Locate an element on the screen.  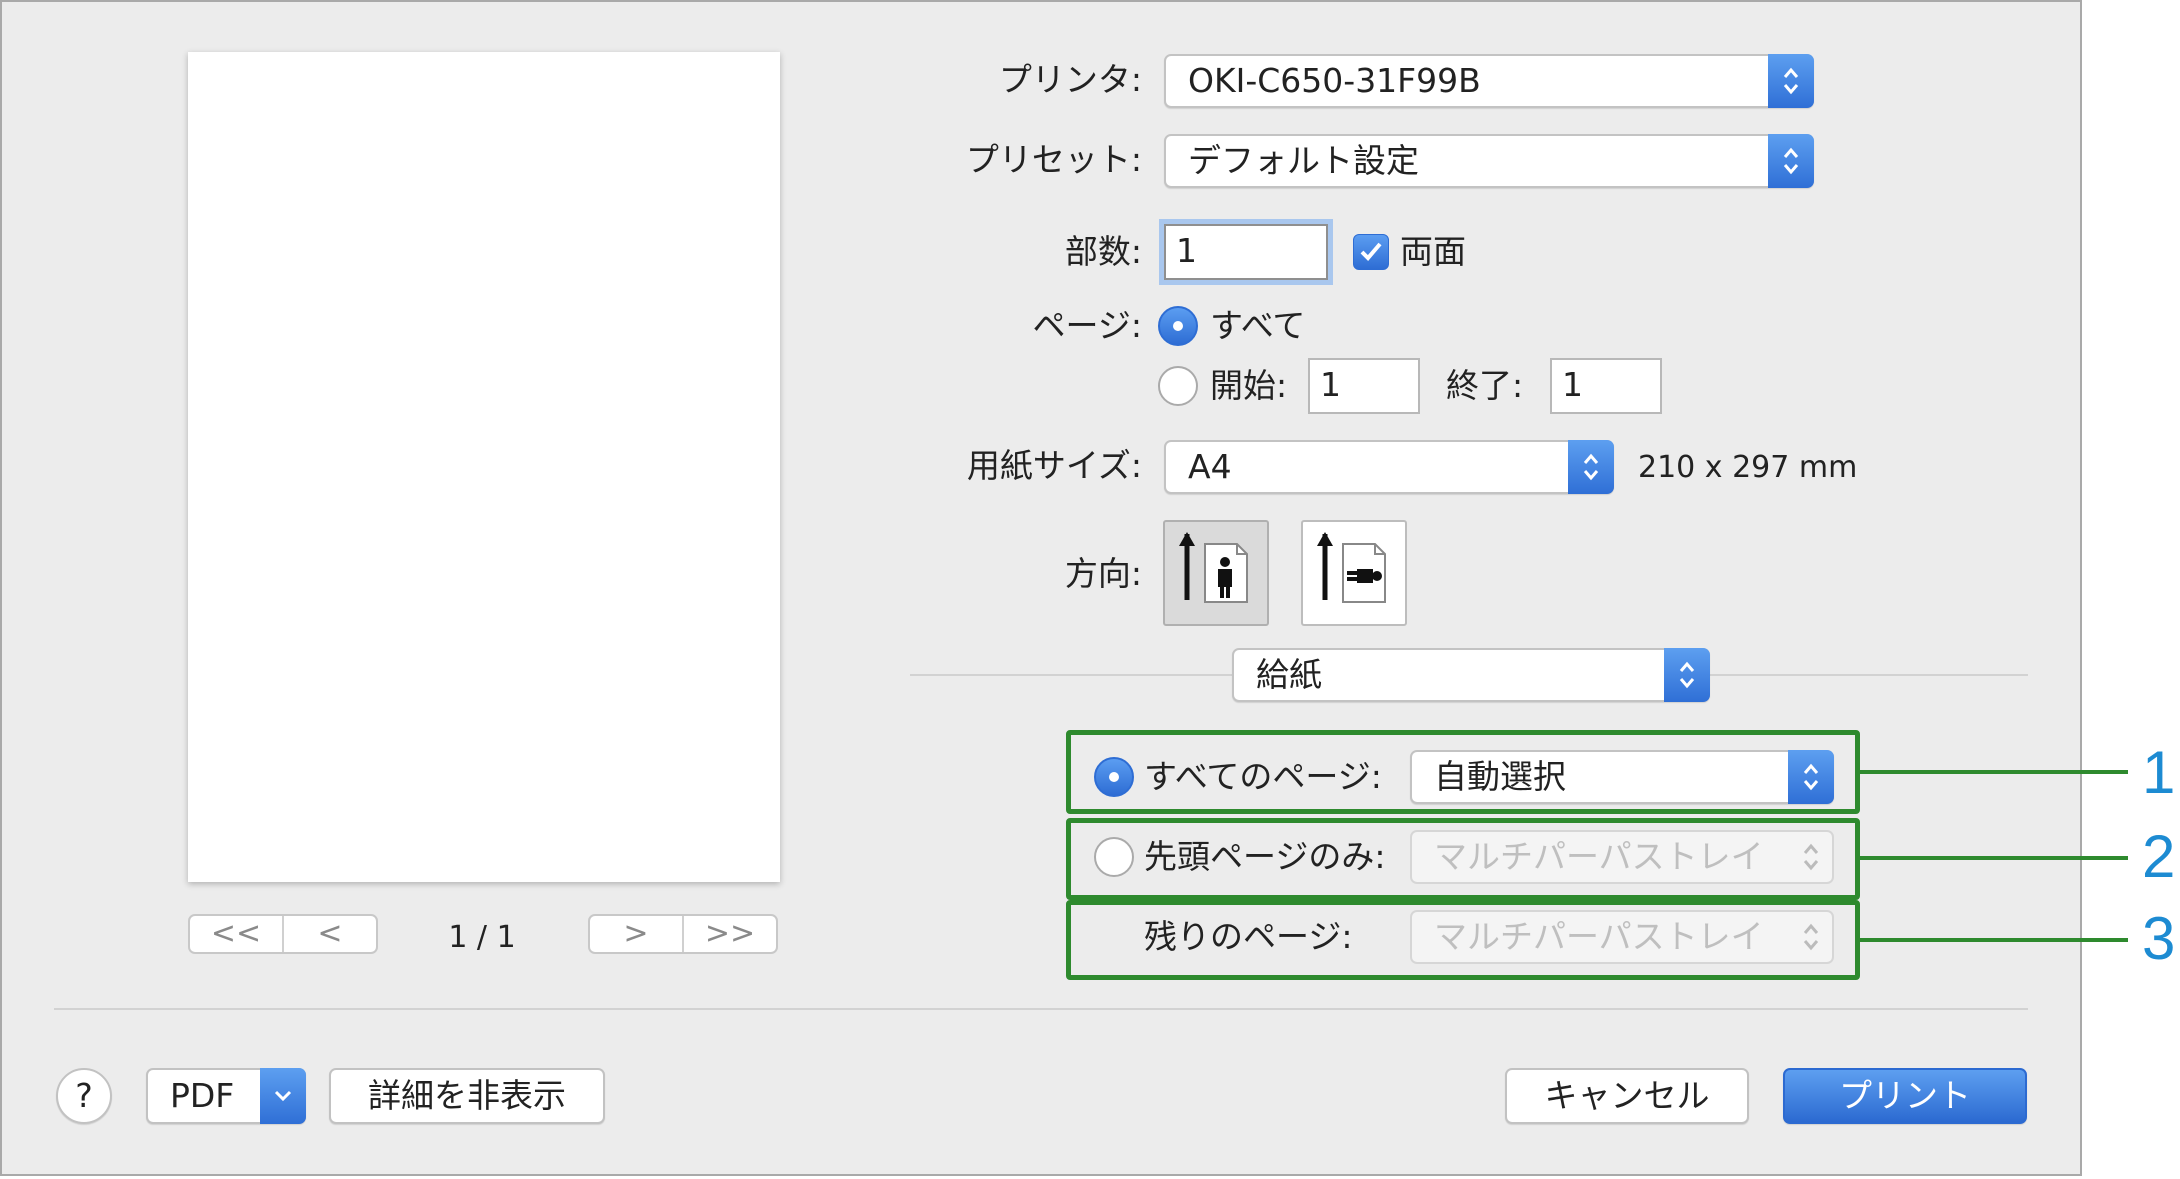
preview-nav-back-group: << < is located at coordinates (283, 934).